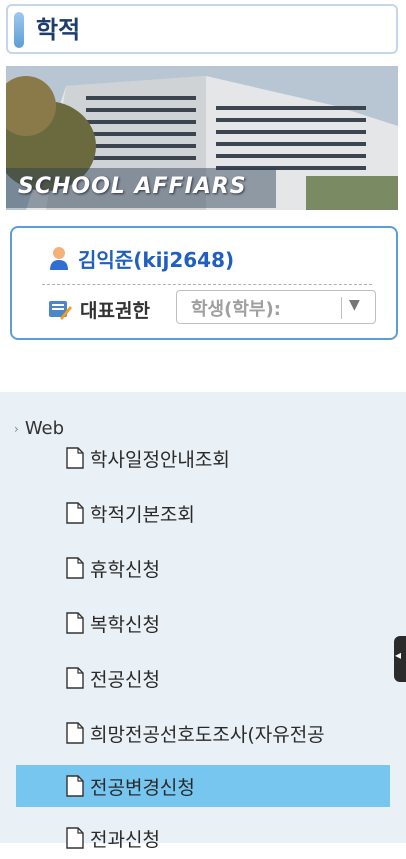 This screenshot has height=859, width=406. What do you see at coordinates (156, 258) in the screenshot?
I see `user-name: 김익준(kij2648)` at bounding box center [156, 258].